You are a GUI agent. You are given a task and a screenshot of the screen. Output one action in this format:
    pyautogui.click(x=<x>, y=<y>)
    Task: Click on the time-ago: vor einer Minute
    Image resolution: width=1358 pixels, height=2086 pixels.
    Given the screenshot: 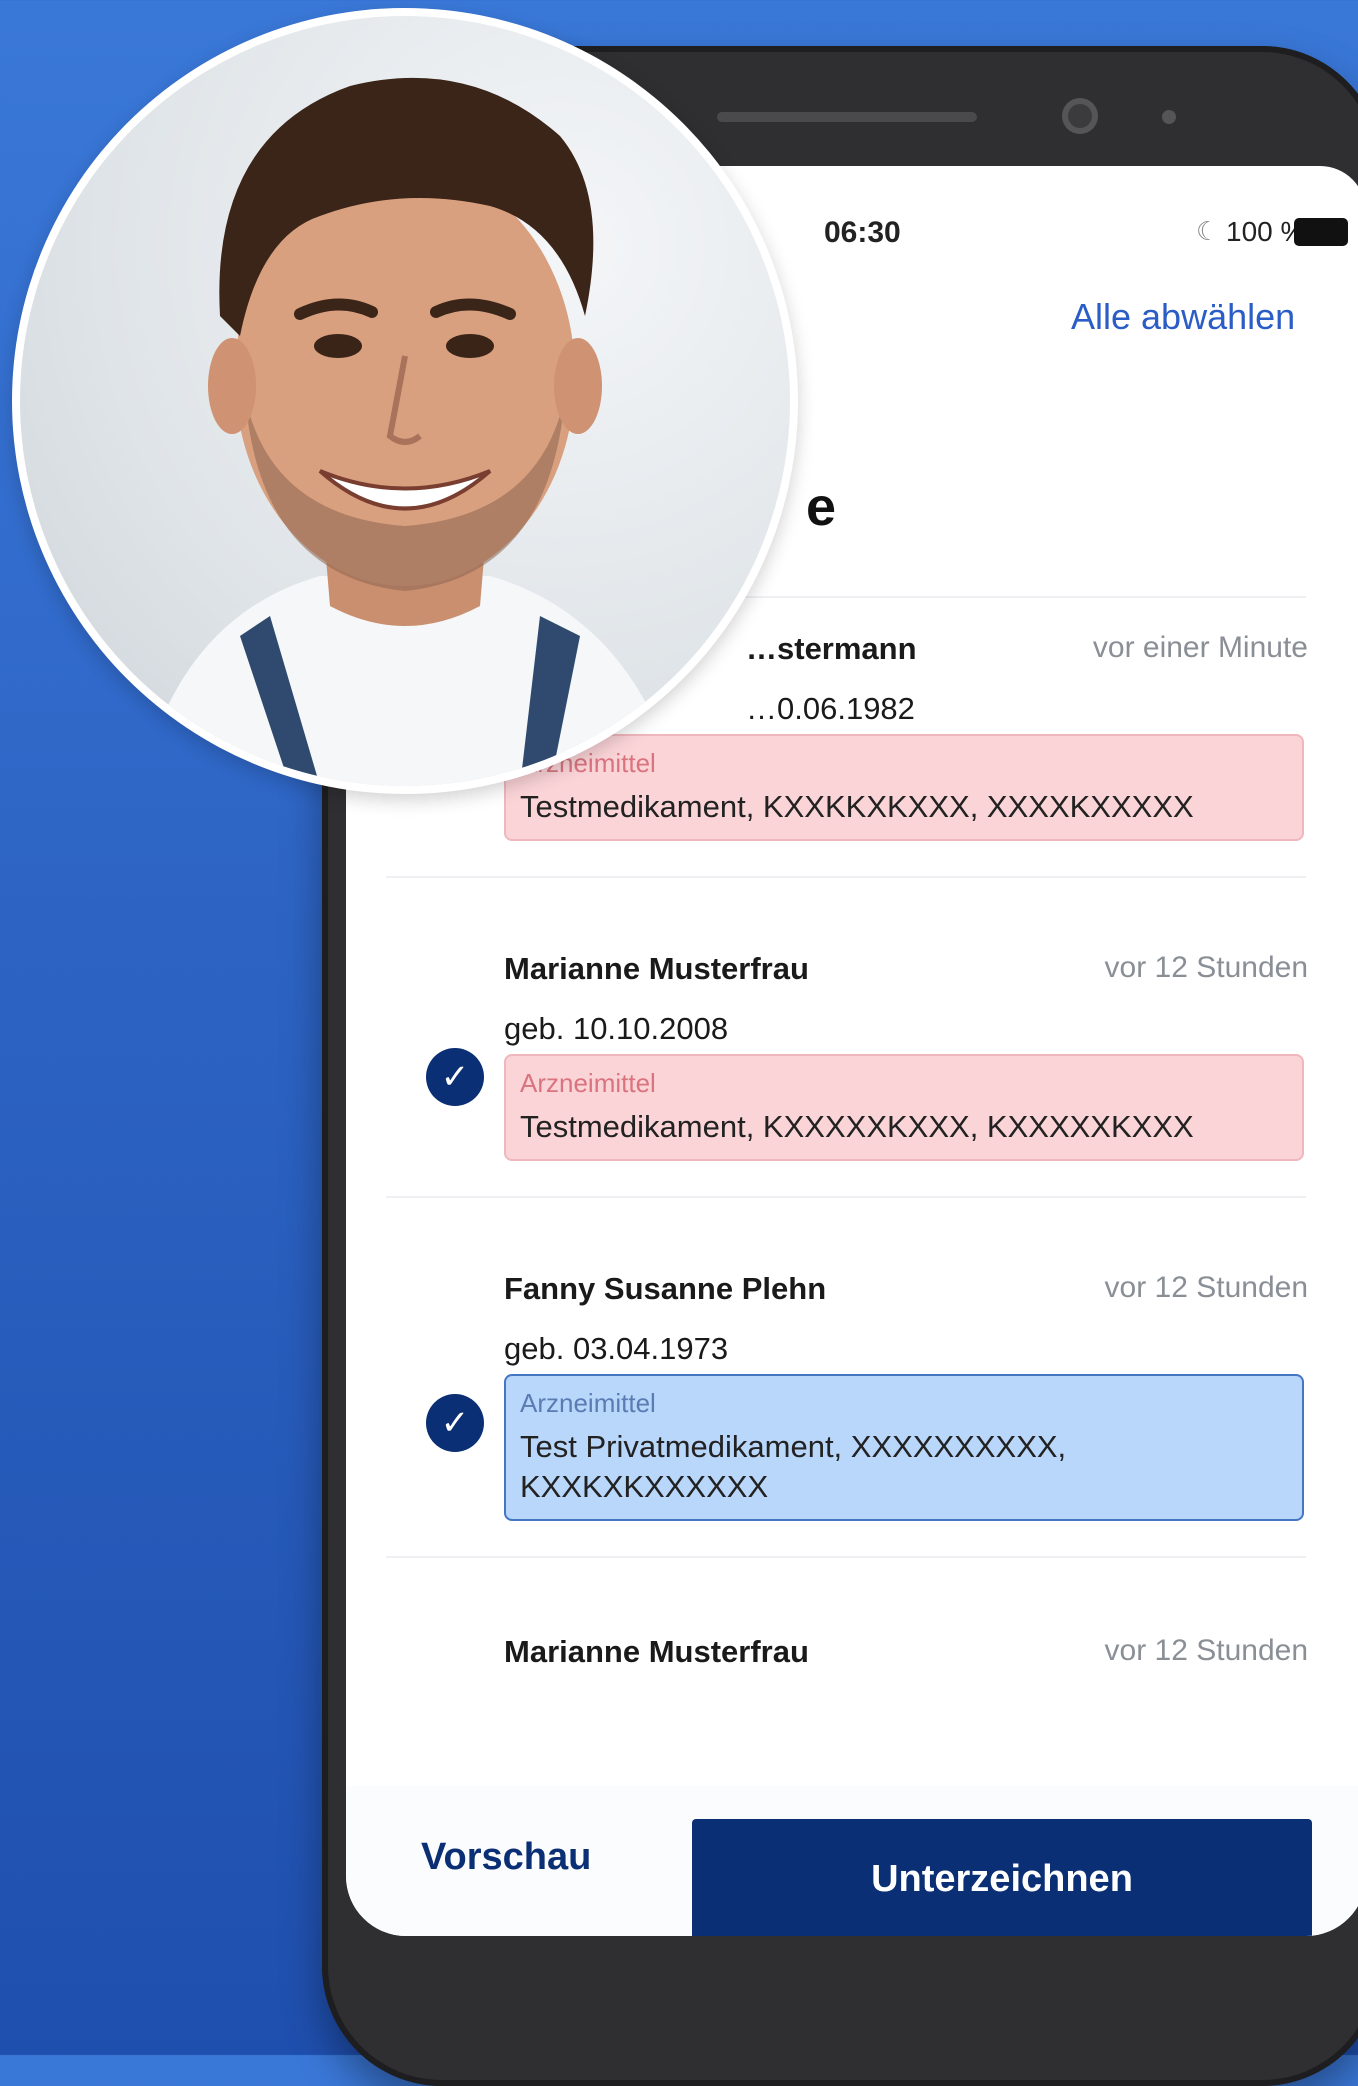 What is the action you would take?
    pyautogui.click(x=1200, y=647)
    